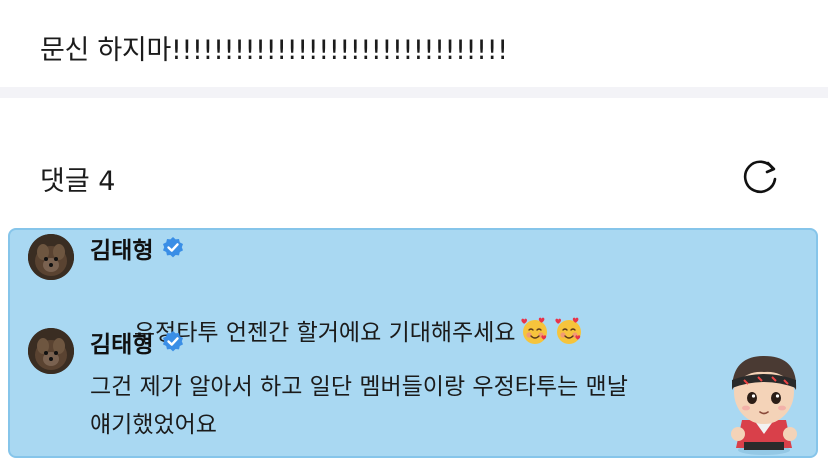 The height and width of the screenshot is (472, 828). I want to click on character-sticker-icon, so click(764, 405).